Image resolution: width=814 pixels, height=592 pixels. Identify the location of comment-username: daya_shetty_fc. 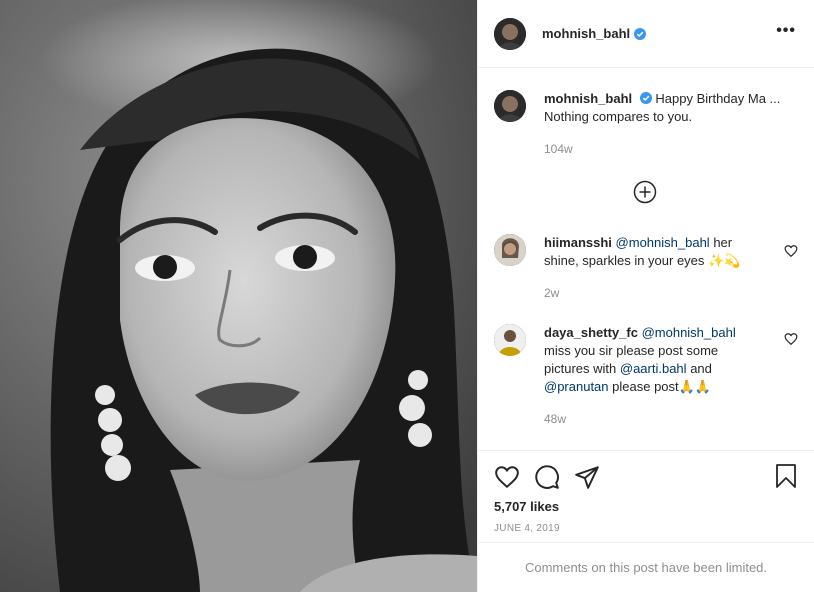
(591, 332).